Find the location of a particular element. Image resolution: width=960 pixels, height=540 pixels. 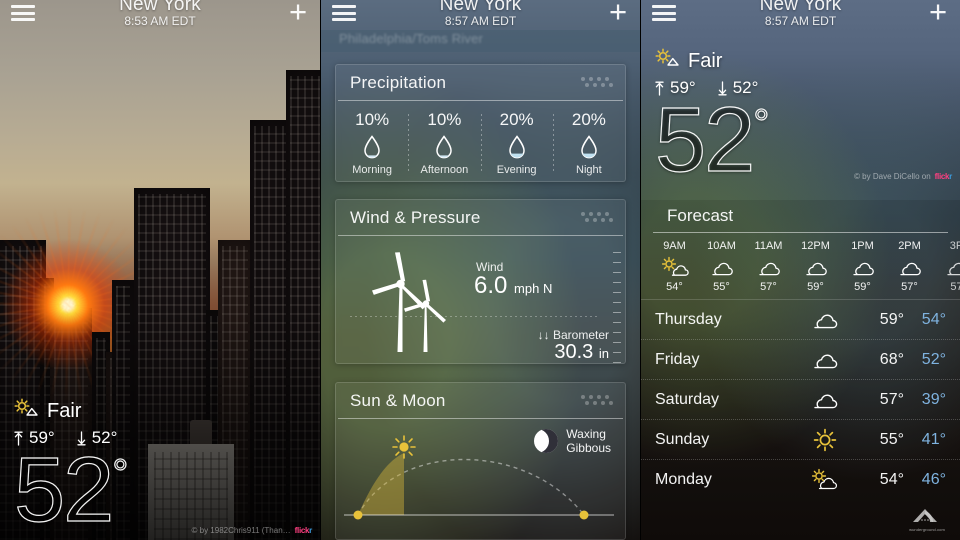

sun-moon-body: Waxing Gibbous is located at coordinates (480, 479).